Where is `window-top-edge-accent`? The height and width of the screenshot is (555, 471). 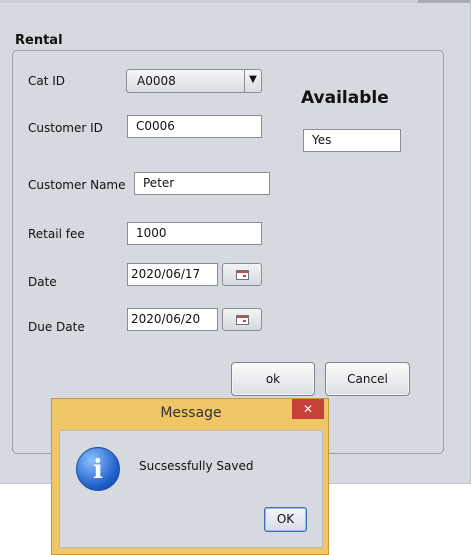 window-top-edge-accent is located at coordinates (444, 1).